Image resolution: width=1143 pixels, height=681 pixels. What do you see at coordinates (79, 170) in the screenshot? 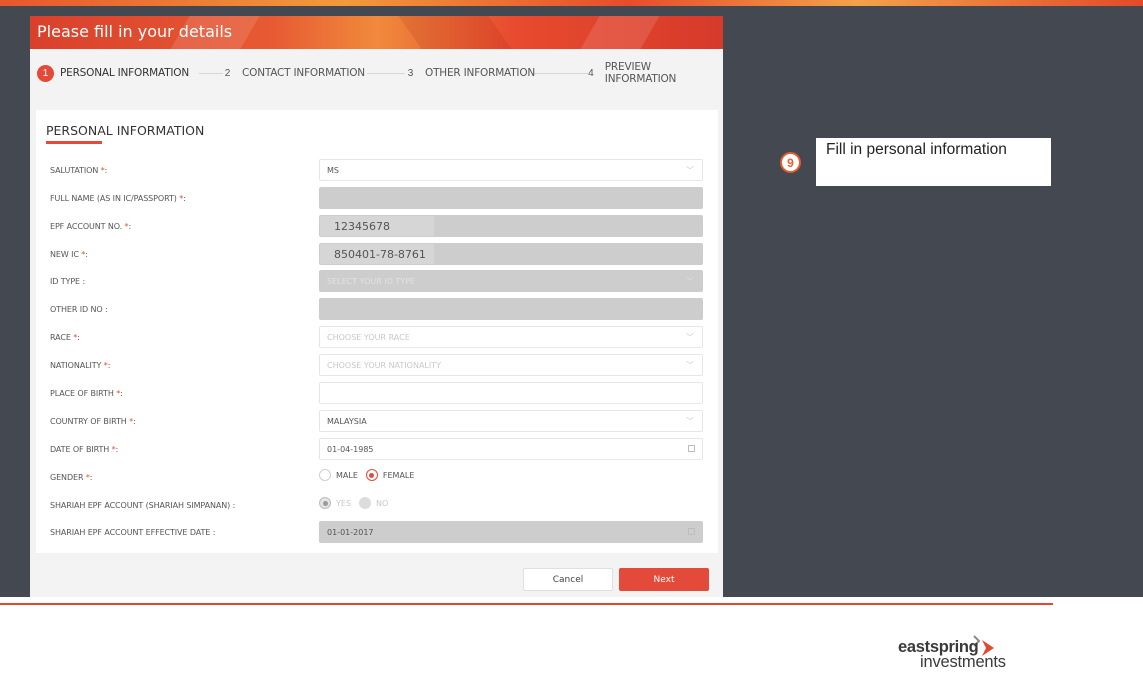
I see `field-label: SALUTATION *:` at bounding box center [79, 170].